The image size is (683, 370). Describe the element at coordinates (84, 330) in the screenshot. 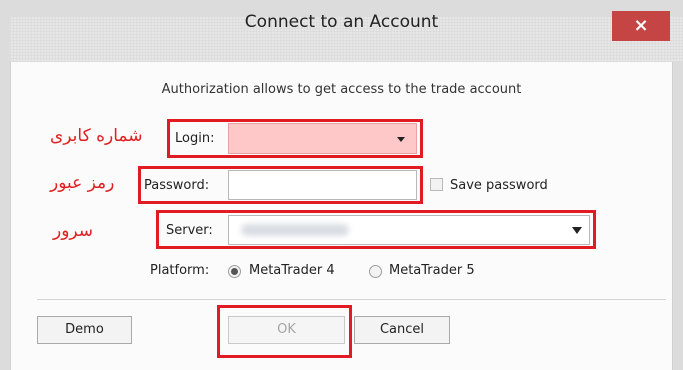

I see `demo-button: Demo` at that location.